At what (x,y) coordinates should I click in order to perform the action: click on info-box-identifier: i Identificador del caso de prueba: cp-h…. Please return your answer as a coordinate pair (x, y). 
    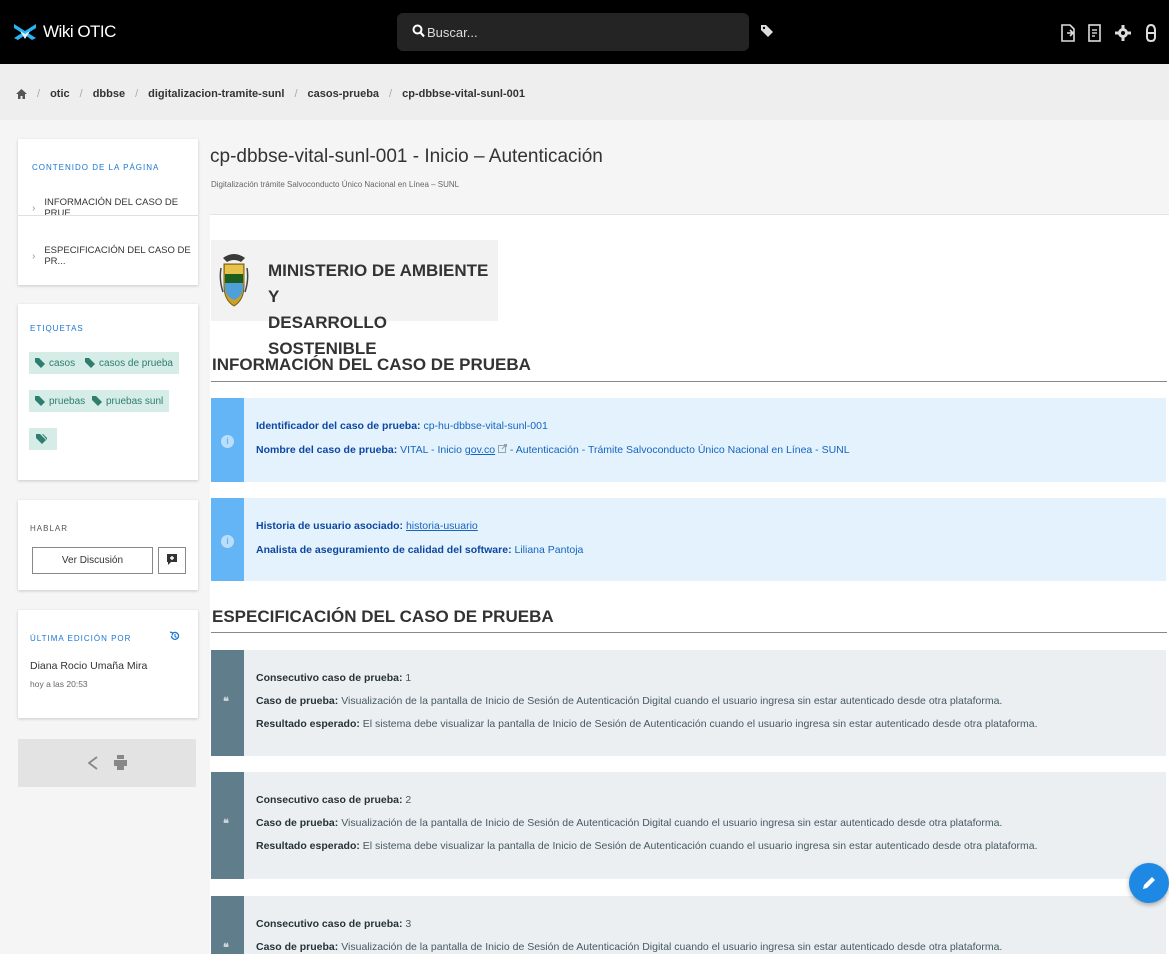
    Looking at the image, I should click on (688, 440).